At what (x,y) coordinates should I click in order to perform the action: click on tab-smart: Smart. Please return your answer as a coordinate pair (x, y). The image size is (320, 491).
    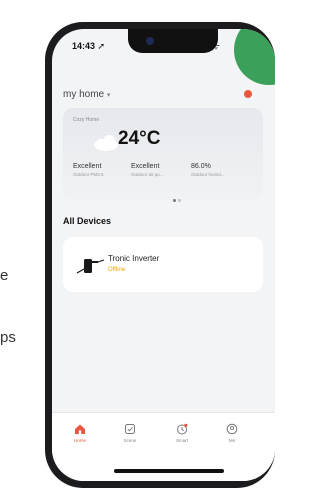
    Looking at the image, I should click on (182, 433).